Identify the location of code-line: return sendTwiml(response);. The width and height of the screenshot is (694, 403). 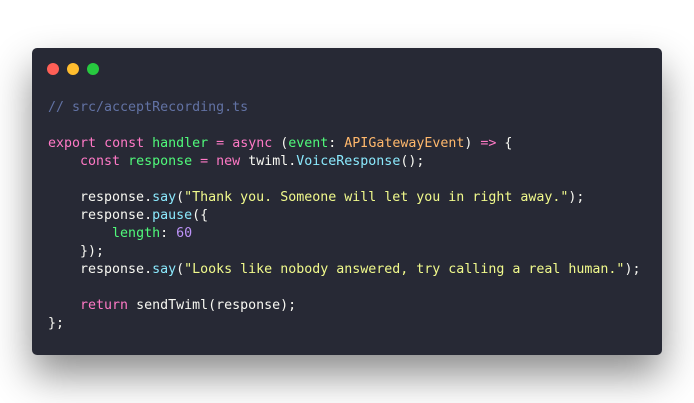
(344, 306).